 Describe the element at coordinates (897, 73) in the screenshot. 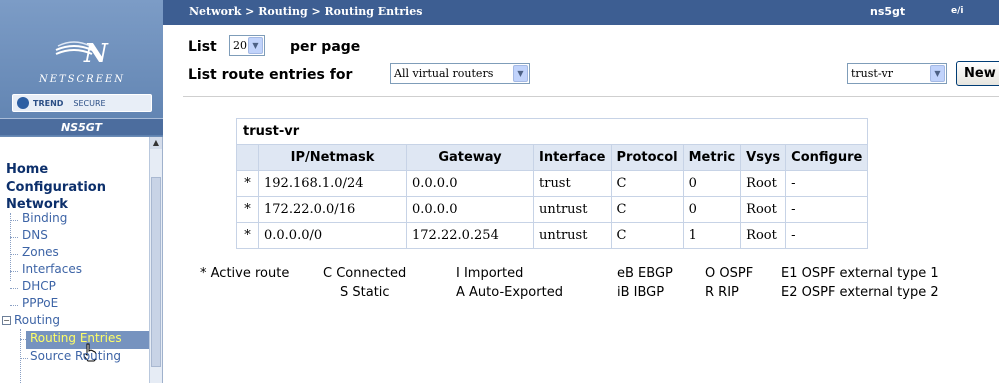

I see `vr-select: trust-vr ▼` at that location.